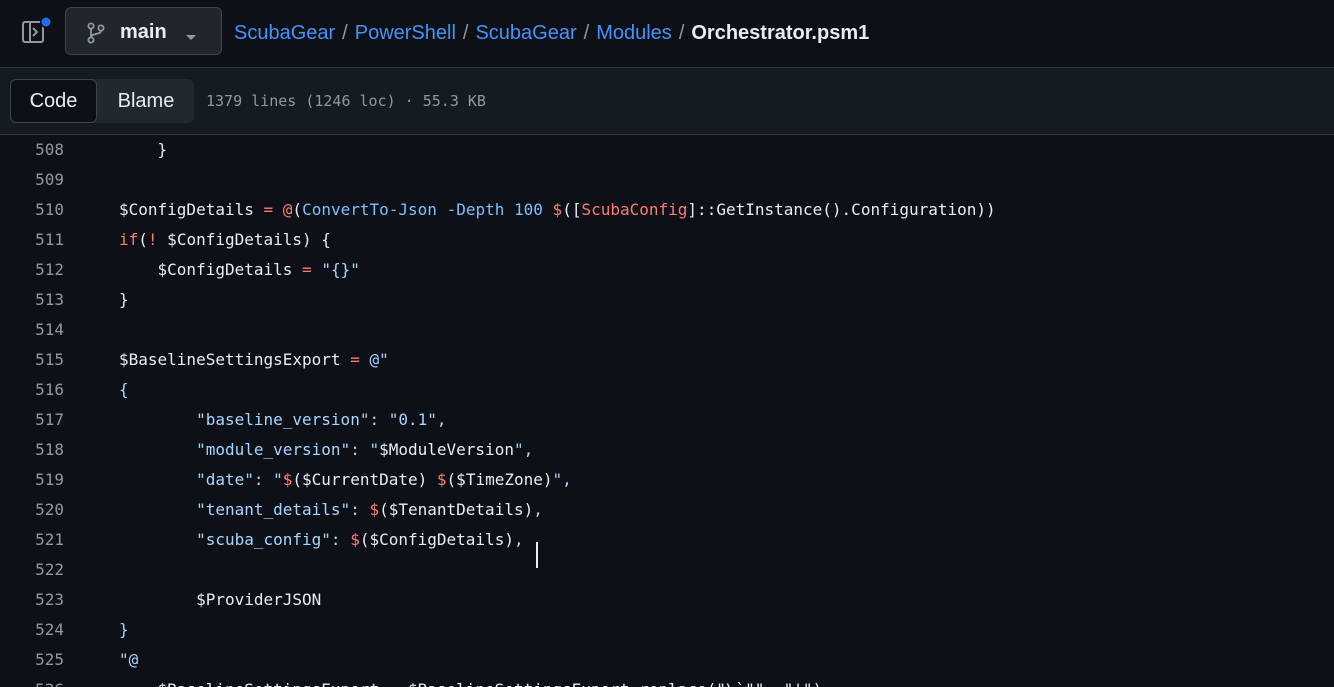 The image size is (1334, 687). I want to click on branch-selector-button: main, so click(143, 31).